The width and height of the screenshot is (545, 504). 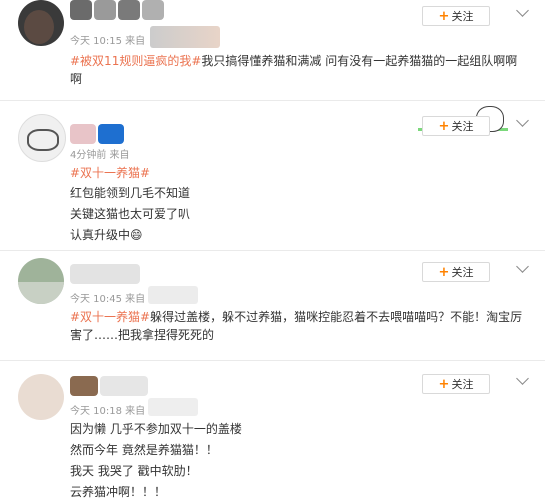 I want to click on post-line: 关键这猫也太可爱了叭, so click(x=130, y=214).